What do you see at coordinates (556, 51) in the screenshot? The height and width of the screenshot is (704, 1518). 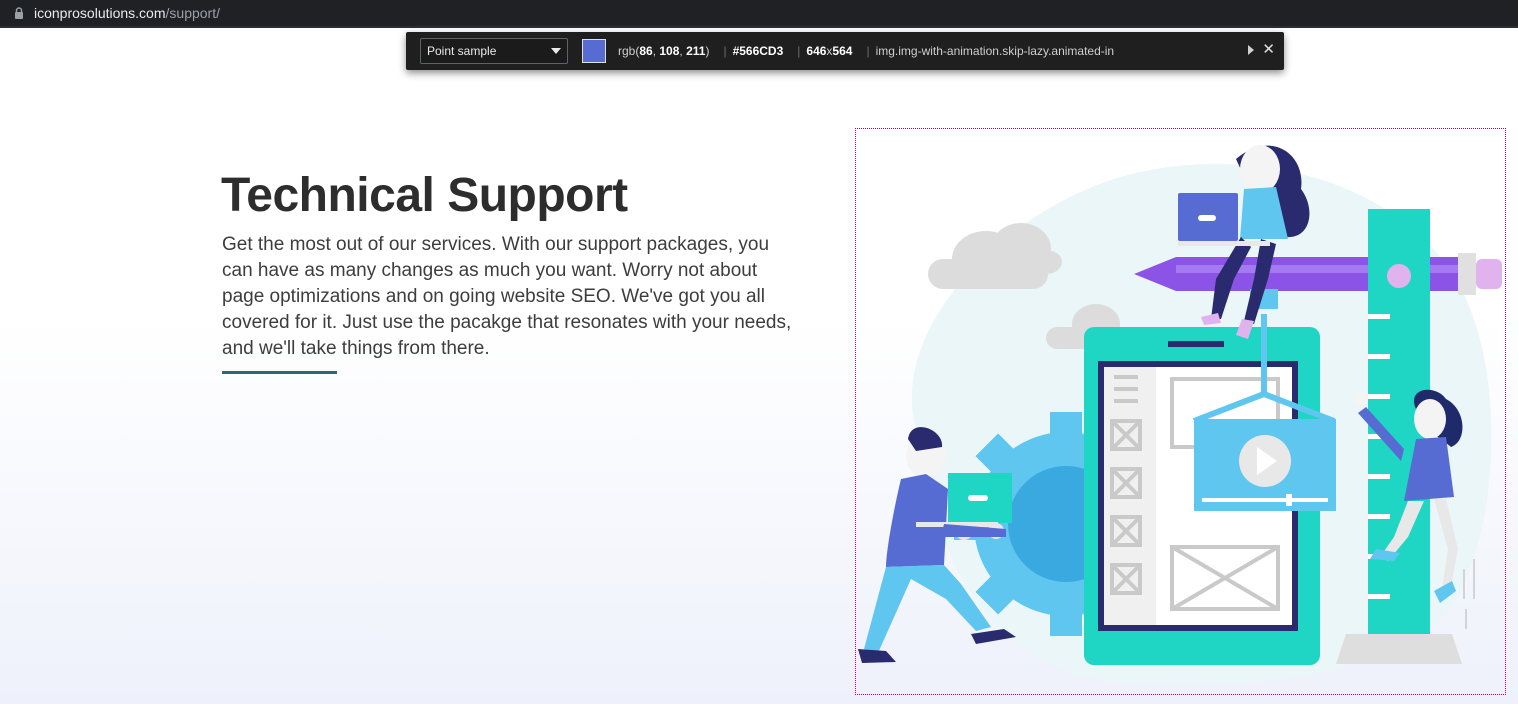 I see `chevron-down-icon` at bounding box center [556, 51].